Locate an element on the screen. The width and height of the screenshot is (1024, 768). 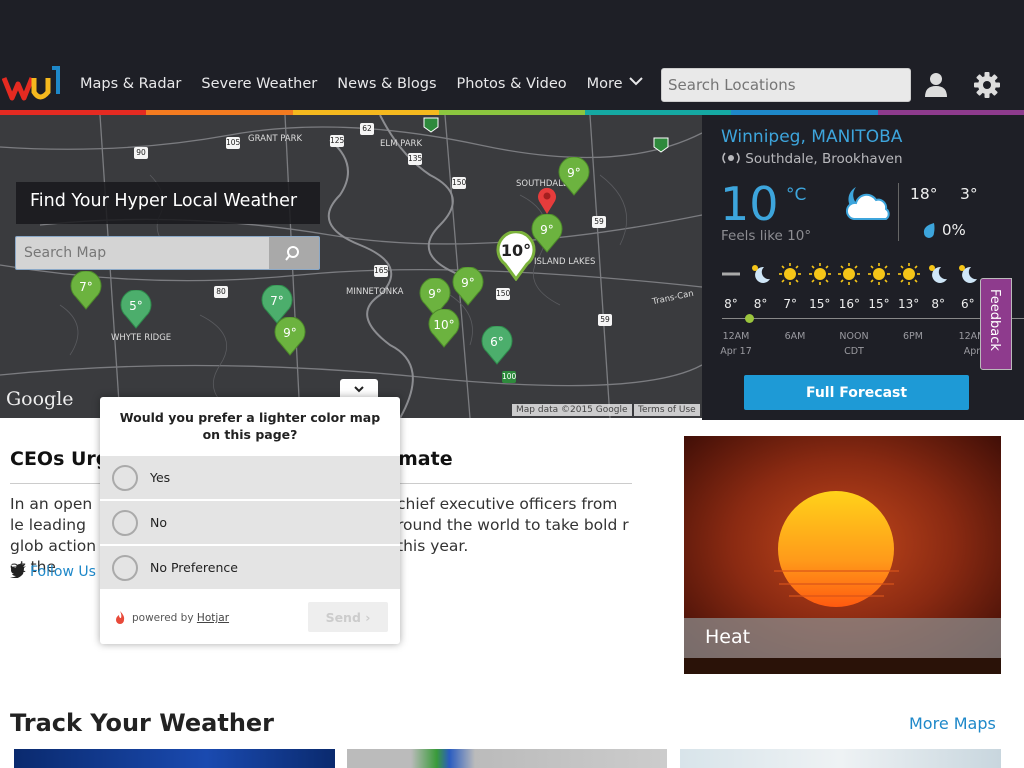
article-headline-end: mate is located at coordinates (425, 459).